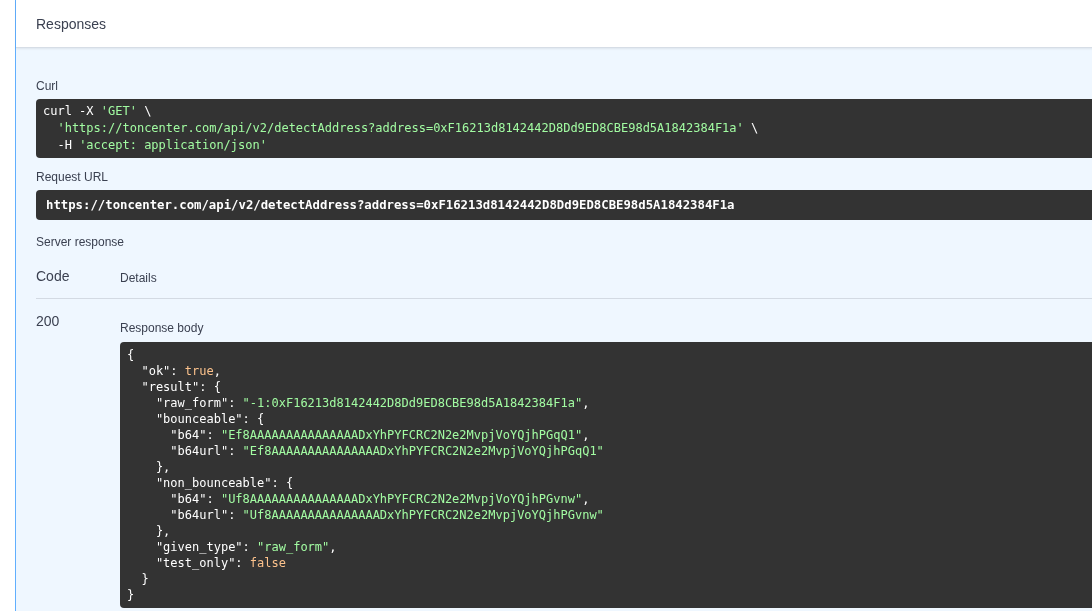 The height and width of the screenshot is (611, 1092). I want to click on code-line: 'https://toncenter.com/api/v2/detectAddress?address=0xF16213d8142442D8Dd9ED8CBE98d5A1842384F1a' \, so click(408, 128).